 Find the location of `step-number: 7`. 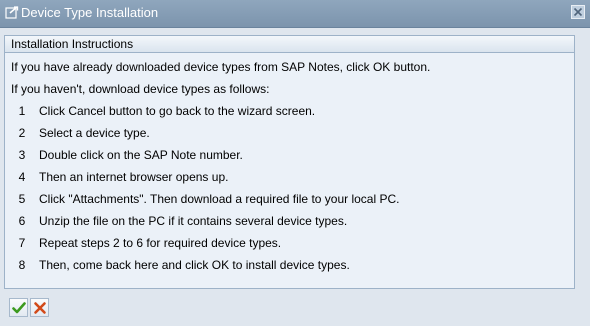

step-number: 7 is located at coordinates (22, 243).